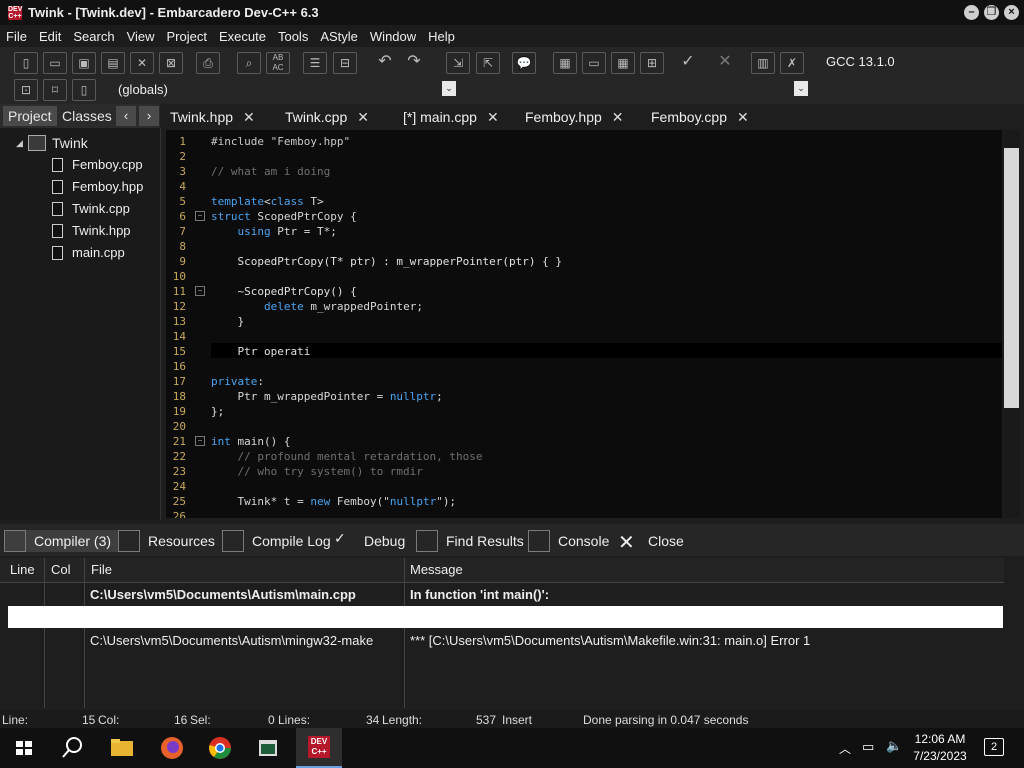 The image size is (1024, 768). I want to click on firefox-icon, so click(172, 748).